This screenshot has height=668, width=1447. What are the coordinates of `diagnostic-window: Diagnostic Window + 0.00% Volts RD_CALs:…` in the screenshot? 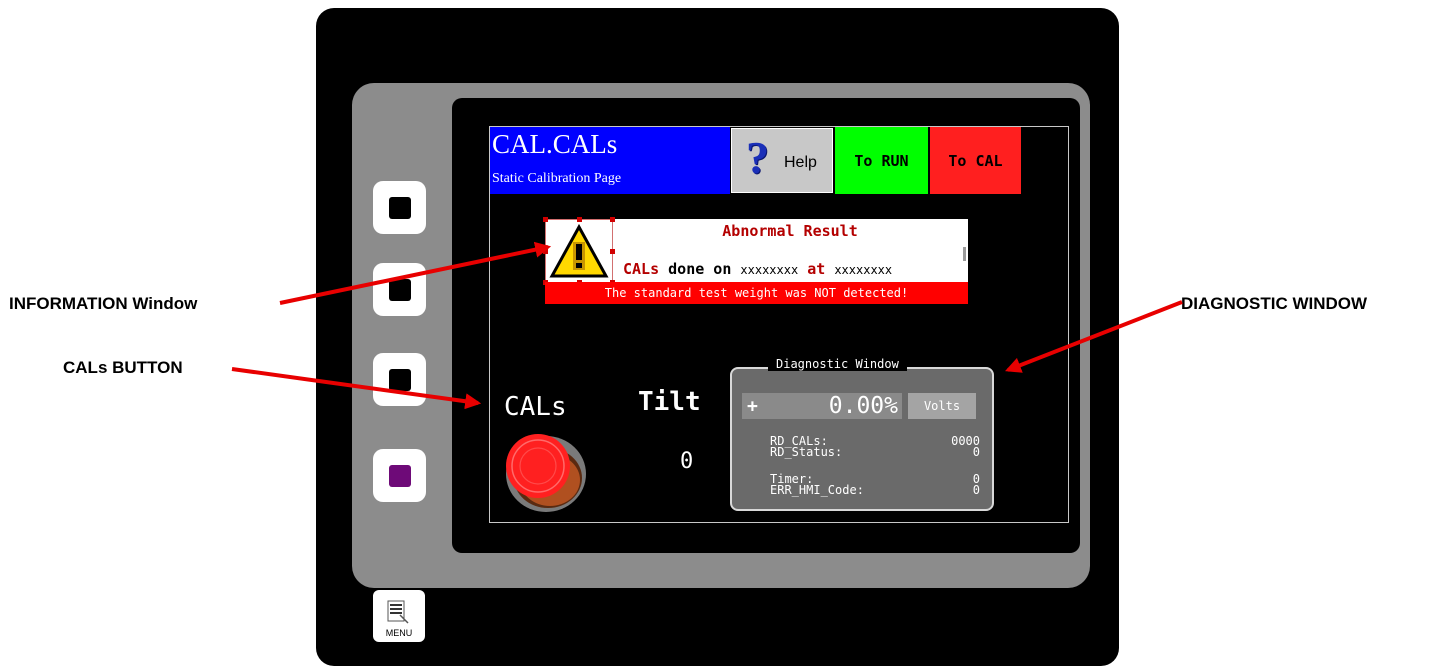 It's located at (862, 434).